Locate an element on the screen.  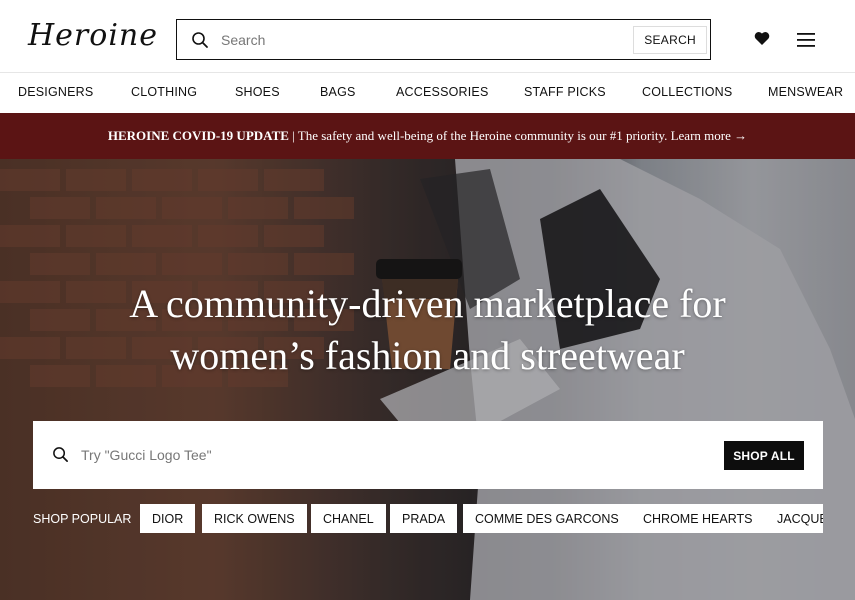
shop-all-button: SHOP ALL is located at coordinates (764, 455).